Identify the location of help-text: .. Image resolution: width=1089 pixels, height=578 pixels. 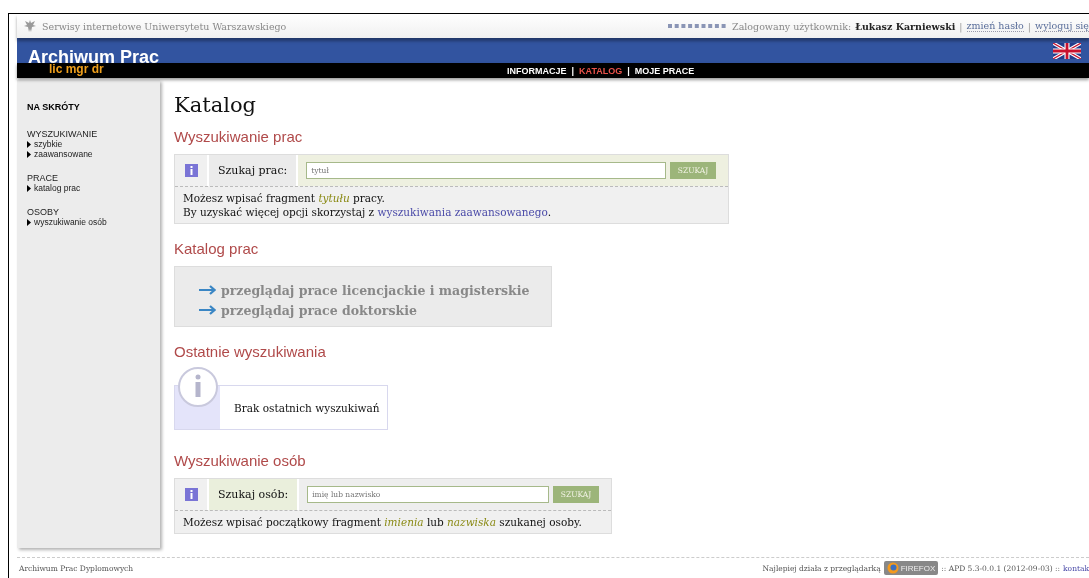
(549, 212).